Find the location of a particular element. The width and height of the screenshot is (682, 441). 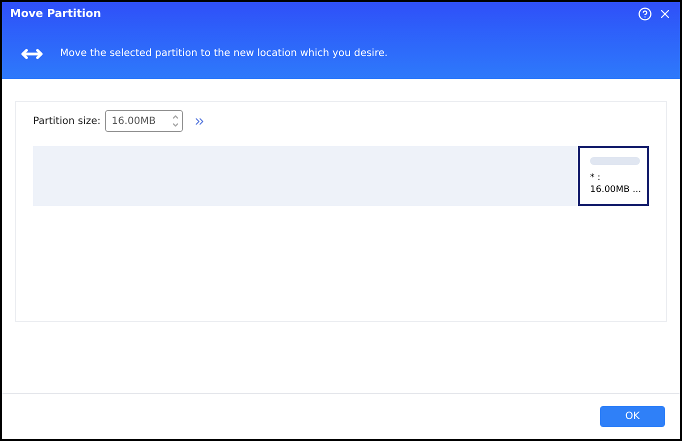

partition-size-label: Partition size: is located at coordinates (67, 121).